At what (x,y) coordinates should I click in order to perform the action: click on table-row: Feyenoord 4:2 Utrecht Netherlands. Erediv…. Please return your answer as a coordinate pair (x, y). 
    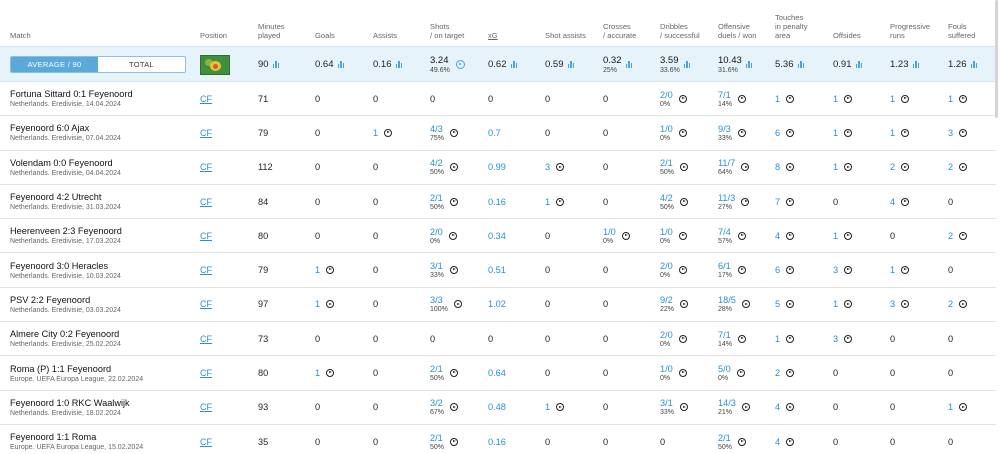
    Looking at the image, I should click on (498, 202).